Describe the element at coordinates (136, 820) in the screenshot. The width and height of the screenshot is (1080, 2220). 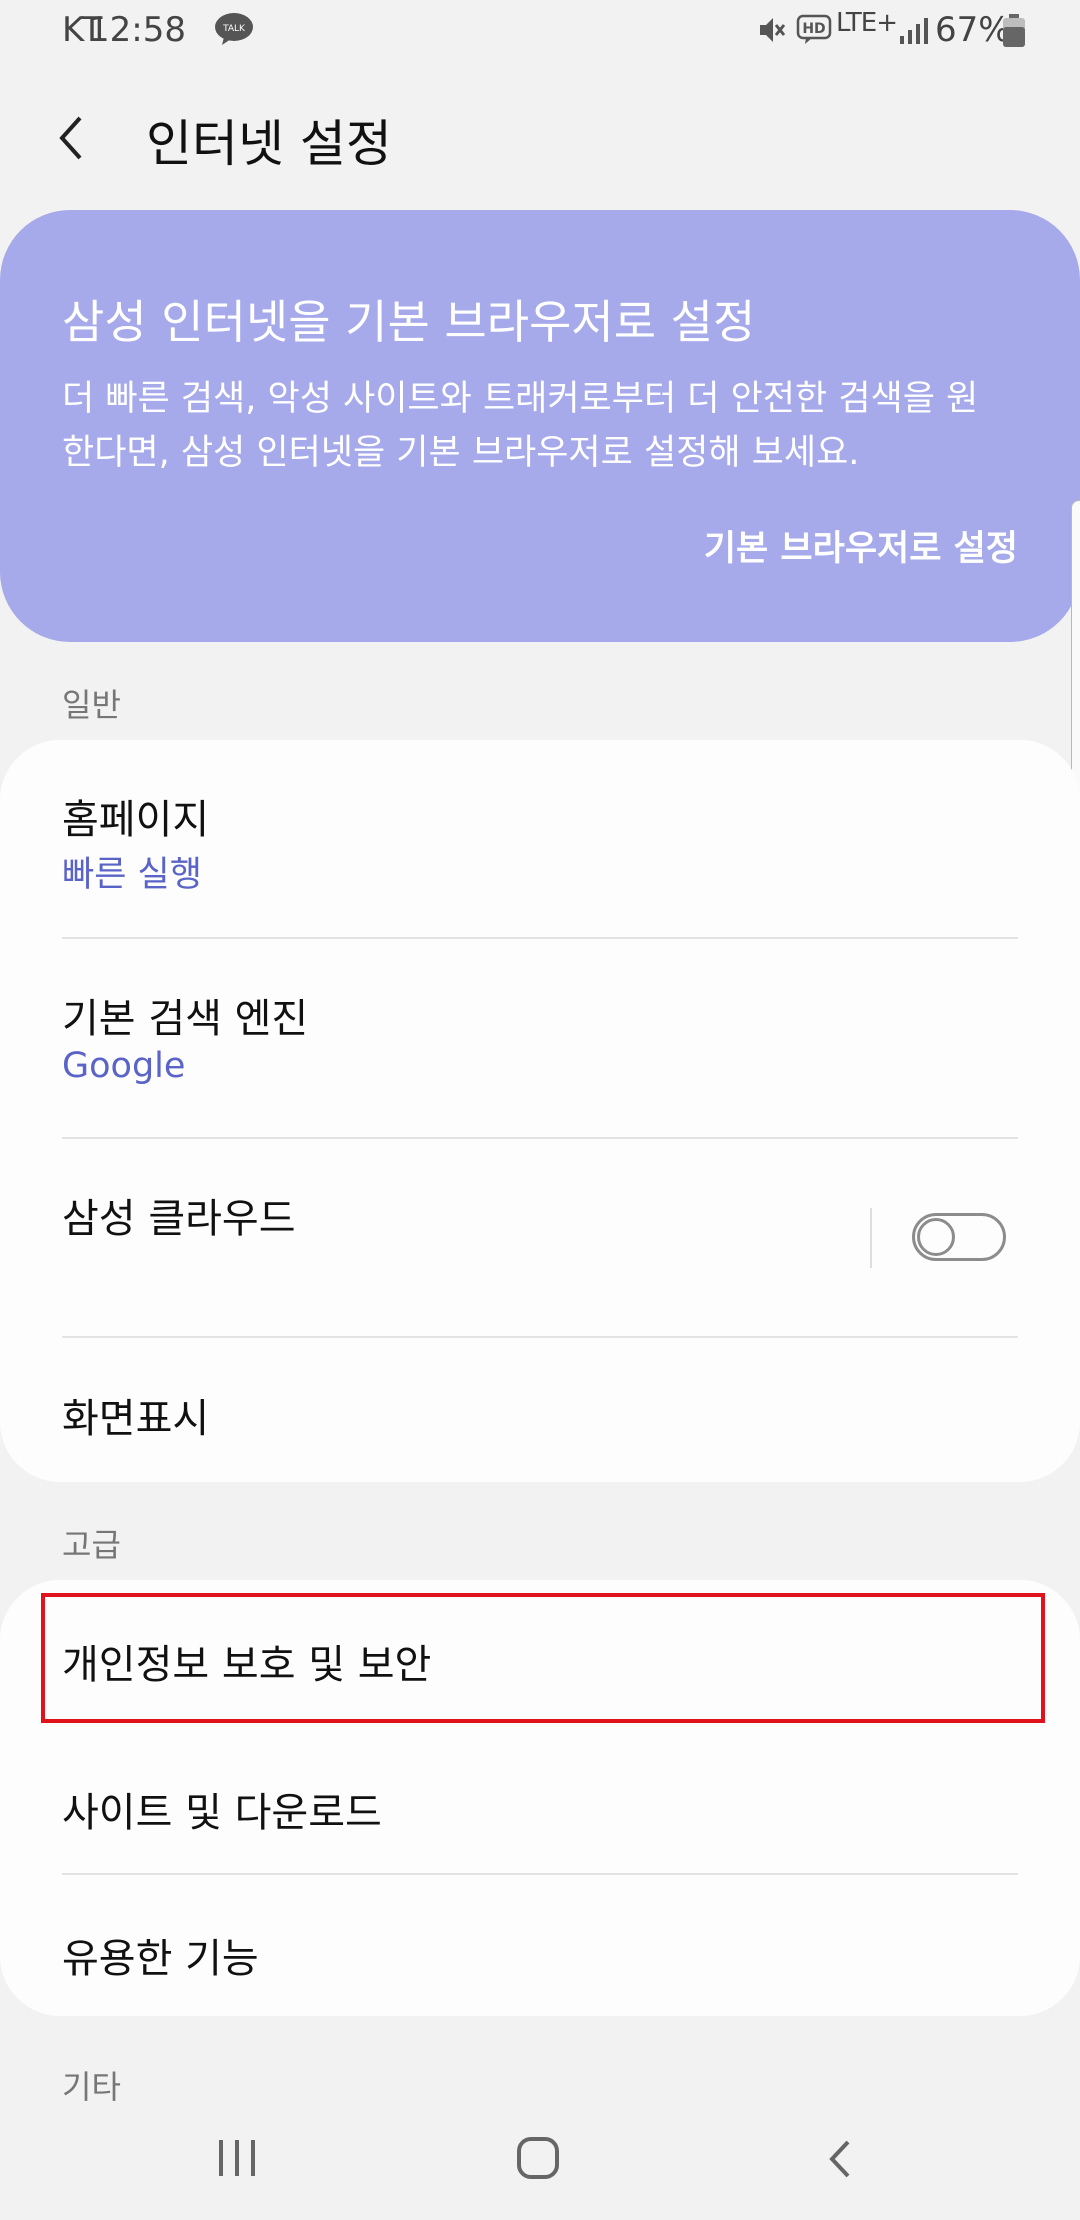
I see `homepage-title: 홈페이지` at that location.